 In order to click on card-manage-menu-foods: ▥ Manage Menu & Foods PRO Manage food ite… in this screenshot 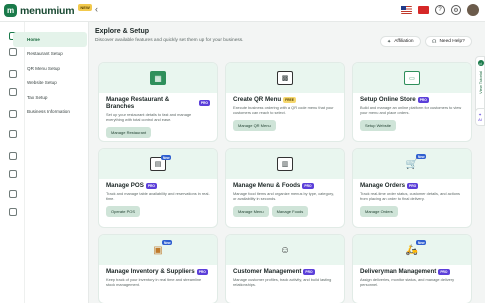, I will do `click(285, 188)`.